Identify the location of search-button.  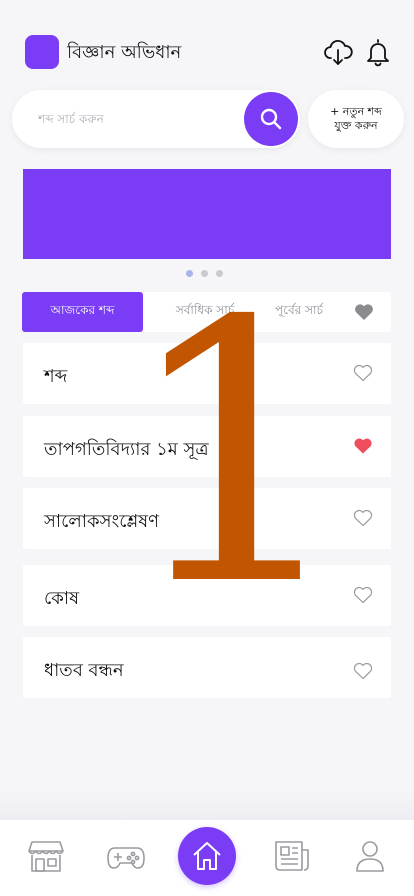
(271, 119).